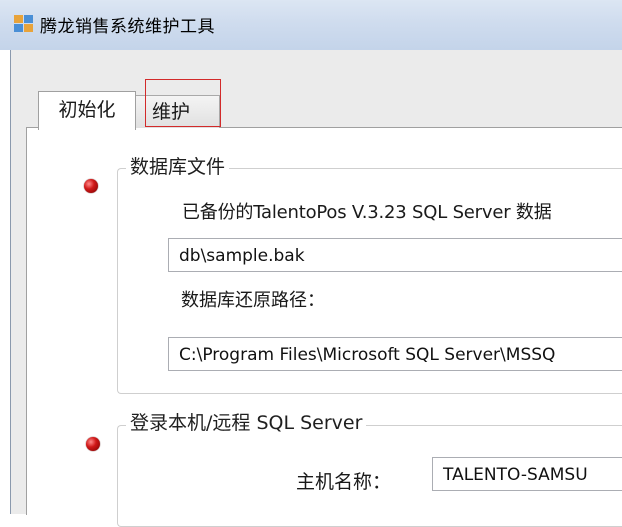  What do you see at coordinates (246, 423) in the screenshot?
I see `login-sql-server-legend: 登录本机/远程 SQL Server` at bounding box center [246, 423].